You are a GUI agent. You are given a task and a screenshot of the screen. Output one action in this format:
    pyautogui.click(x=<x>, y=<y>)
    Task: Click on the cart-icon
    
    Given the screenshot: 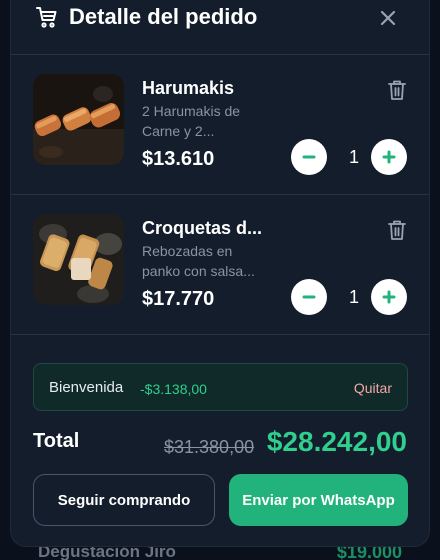 What is the action you would take?
    pyautogui.click(x=47, y=17)
    